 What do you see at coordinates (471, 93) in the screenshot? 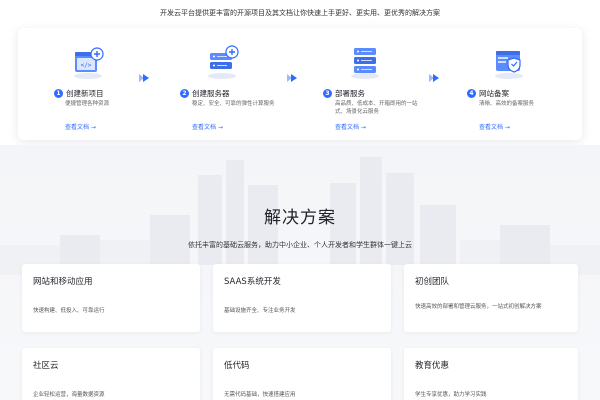
I see `step-number: 4` at bounding box center [471, 93].